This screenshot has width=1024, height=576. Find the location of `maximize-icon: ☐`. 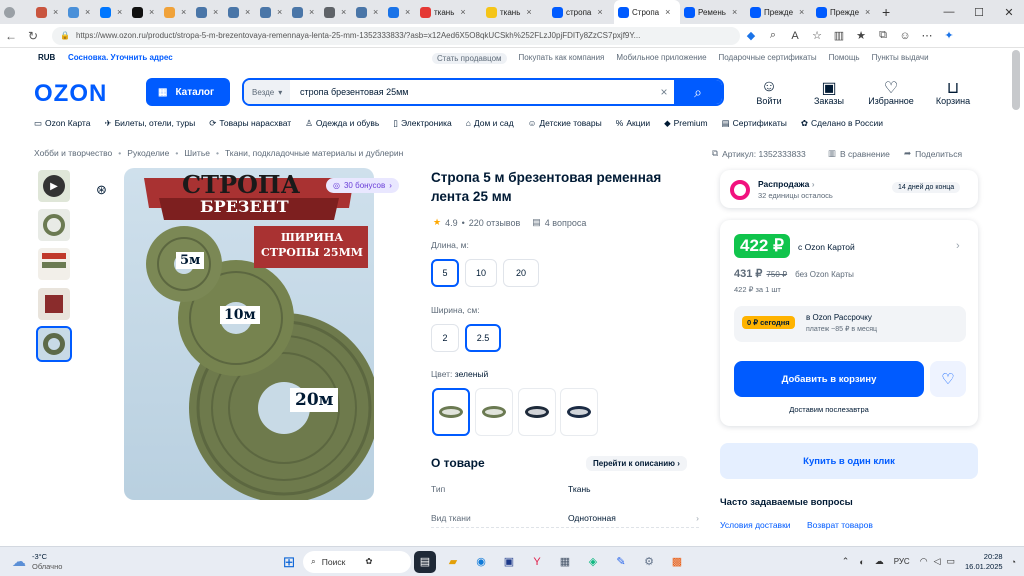

maximize-icon: ☐ is located at coordinates (979, 12).